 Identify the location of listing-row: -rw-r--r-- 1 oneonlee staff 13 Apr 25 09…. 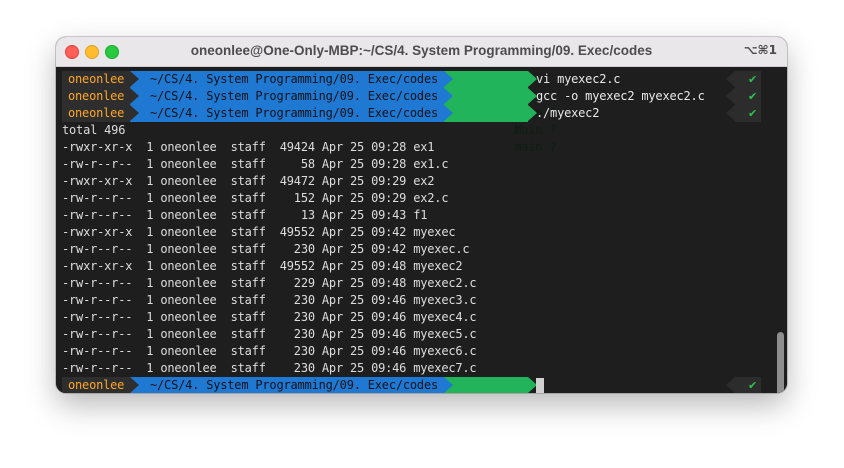
(245, 215).